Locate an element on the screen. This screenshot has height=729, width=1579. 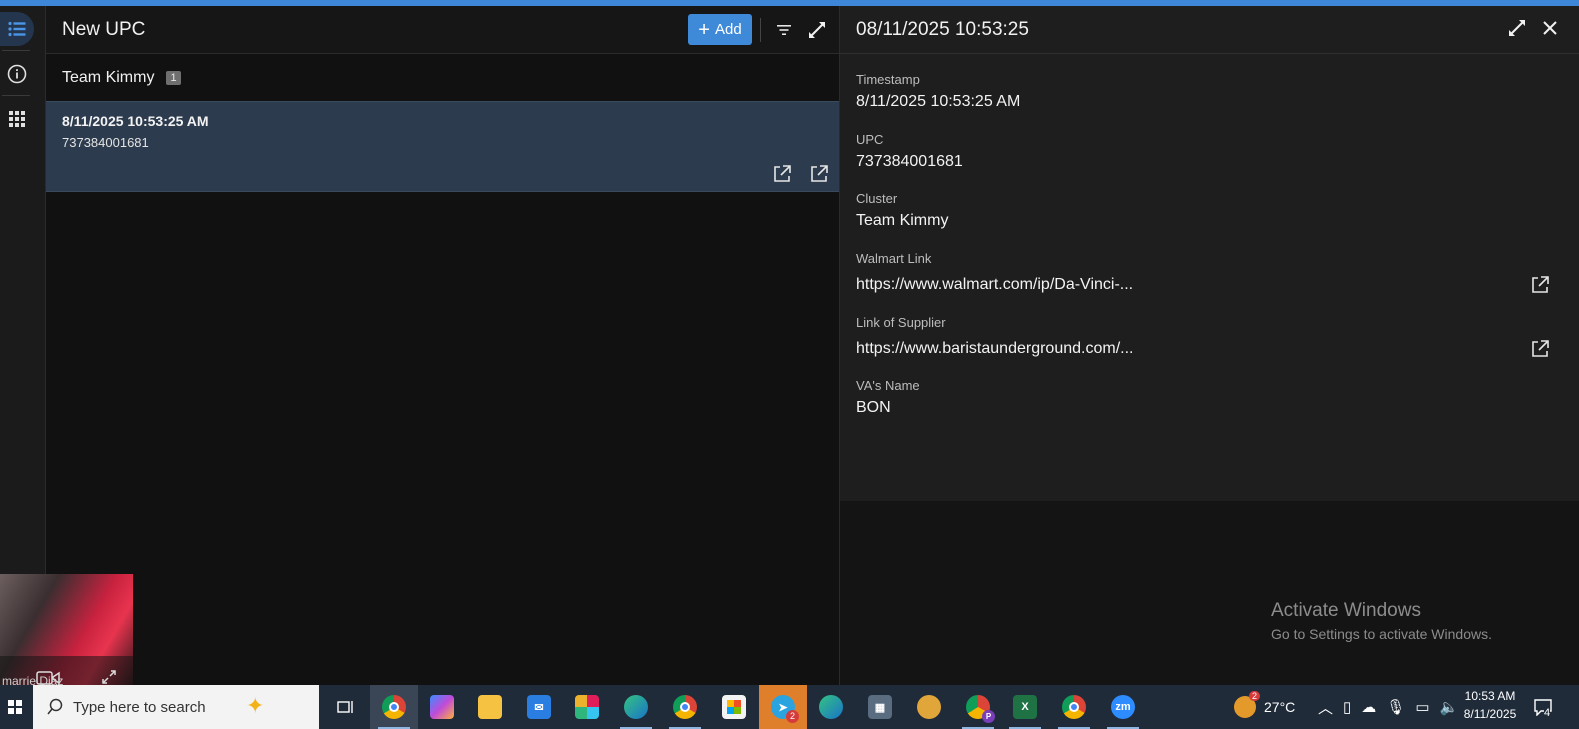
search-icon is located at coordinates (55, 706).